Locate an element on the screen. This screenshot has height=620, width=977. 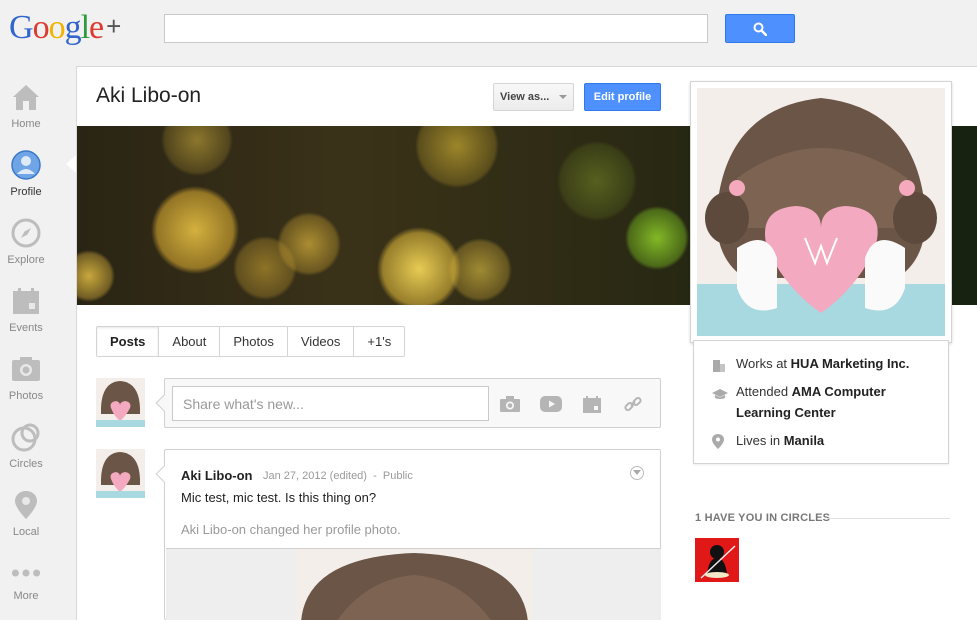
top-bar: Google + is located at coordinates (488, 33).